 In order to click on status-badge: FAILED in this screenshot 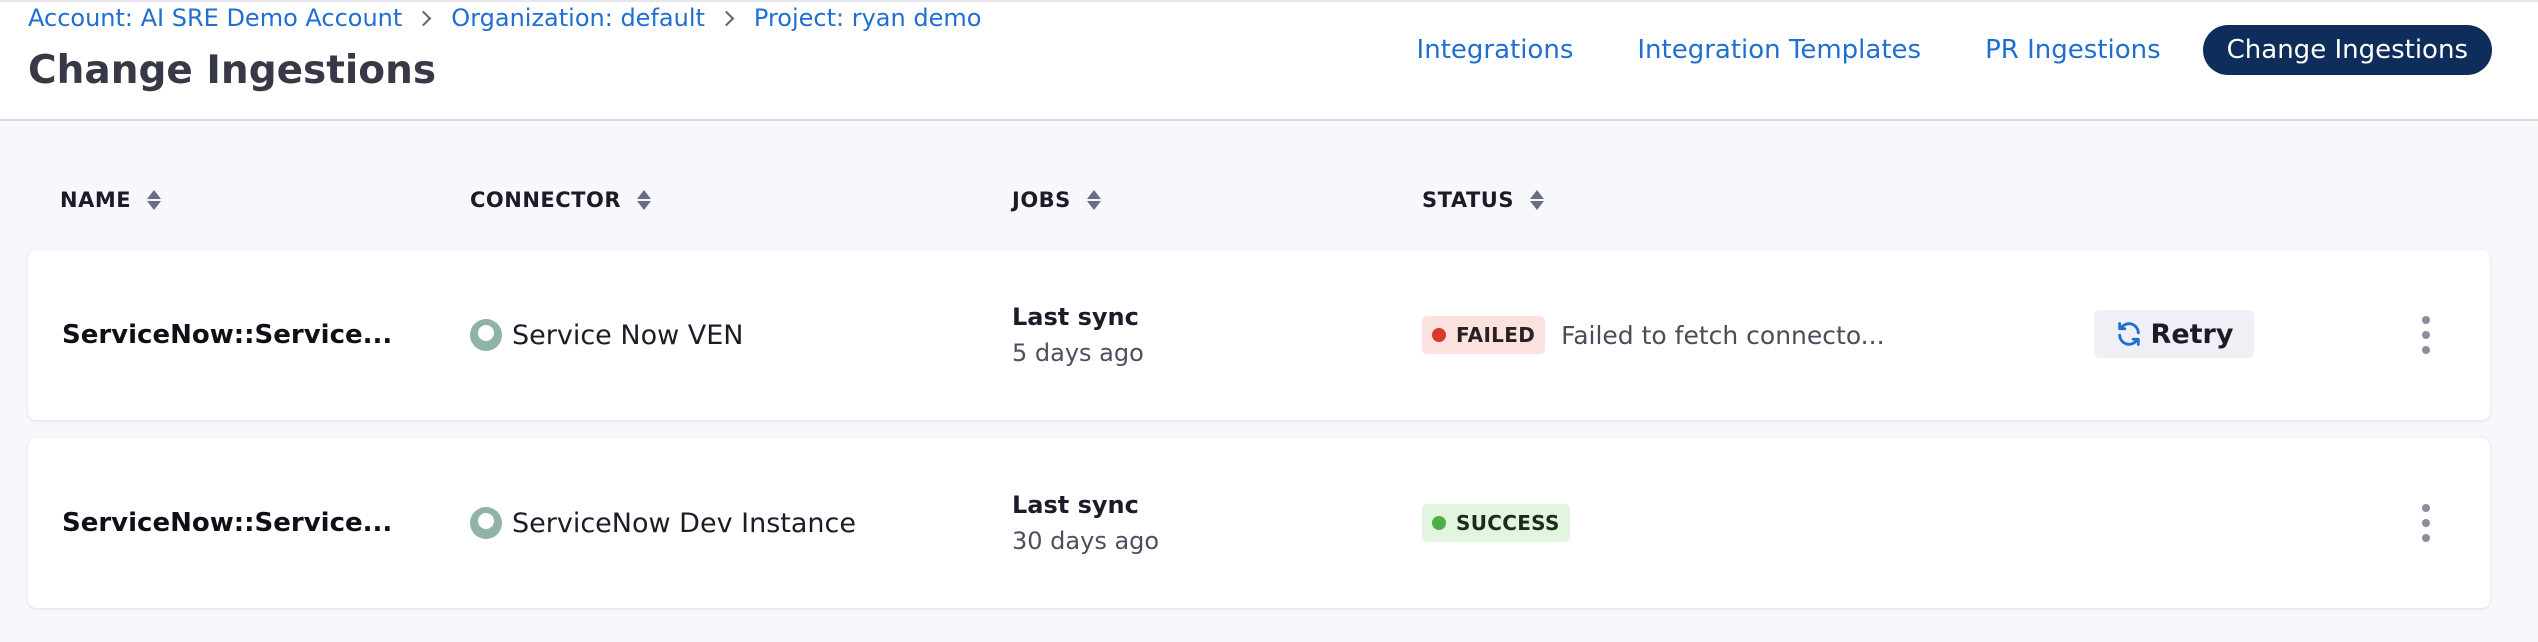, I will do `click(1484, 335)`.